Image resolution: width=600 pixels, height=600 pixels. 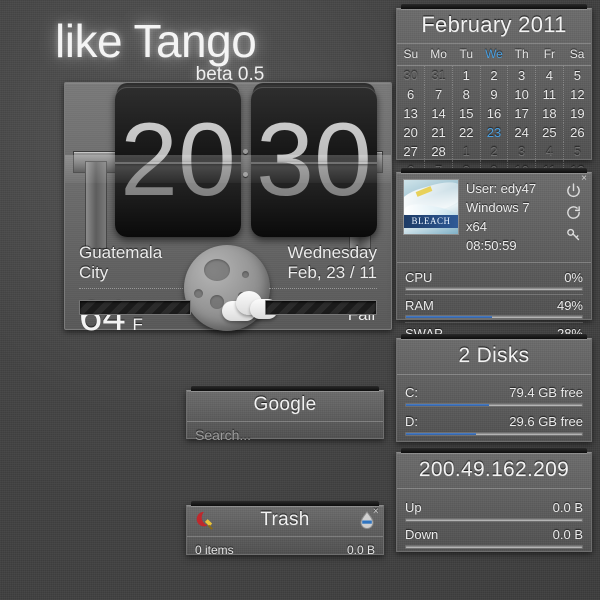 I want to click on trash-size: 0.0 B, so click(x=360, y=550).